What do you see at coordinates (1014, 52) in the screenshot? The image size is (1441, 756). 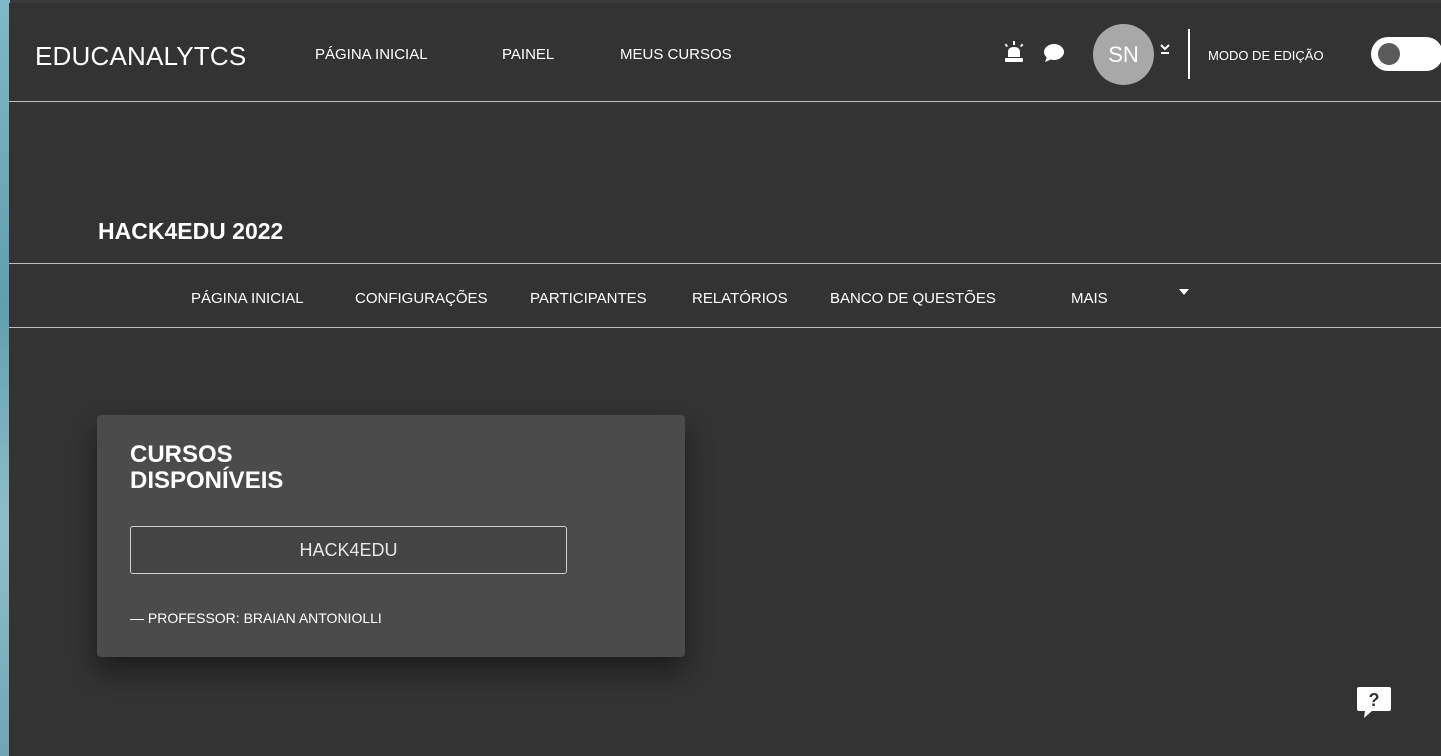 I see `bell-alert-icon` at bounding box center [1014, 52].